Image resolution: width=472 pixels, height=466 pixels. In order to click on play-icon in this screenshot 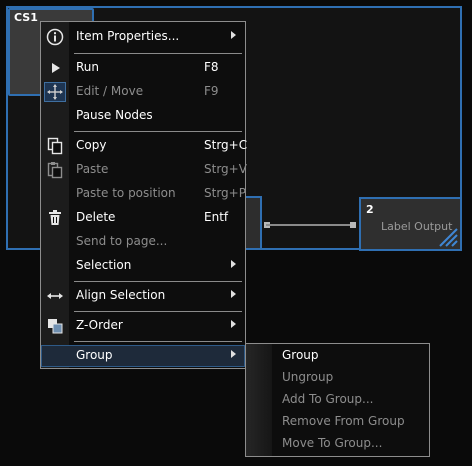, I will do `click(56, 68)`.